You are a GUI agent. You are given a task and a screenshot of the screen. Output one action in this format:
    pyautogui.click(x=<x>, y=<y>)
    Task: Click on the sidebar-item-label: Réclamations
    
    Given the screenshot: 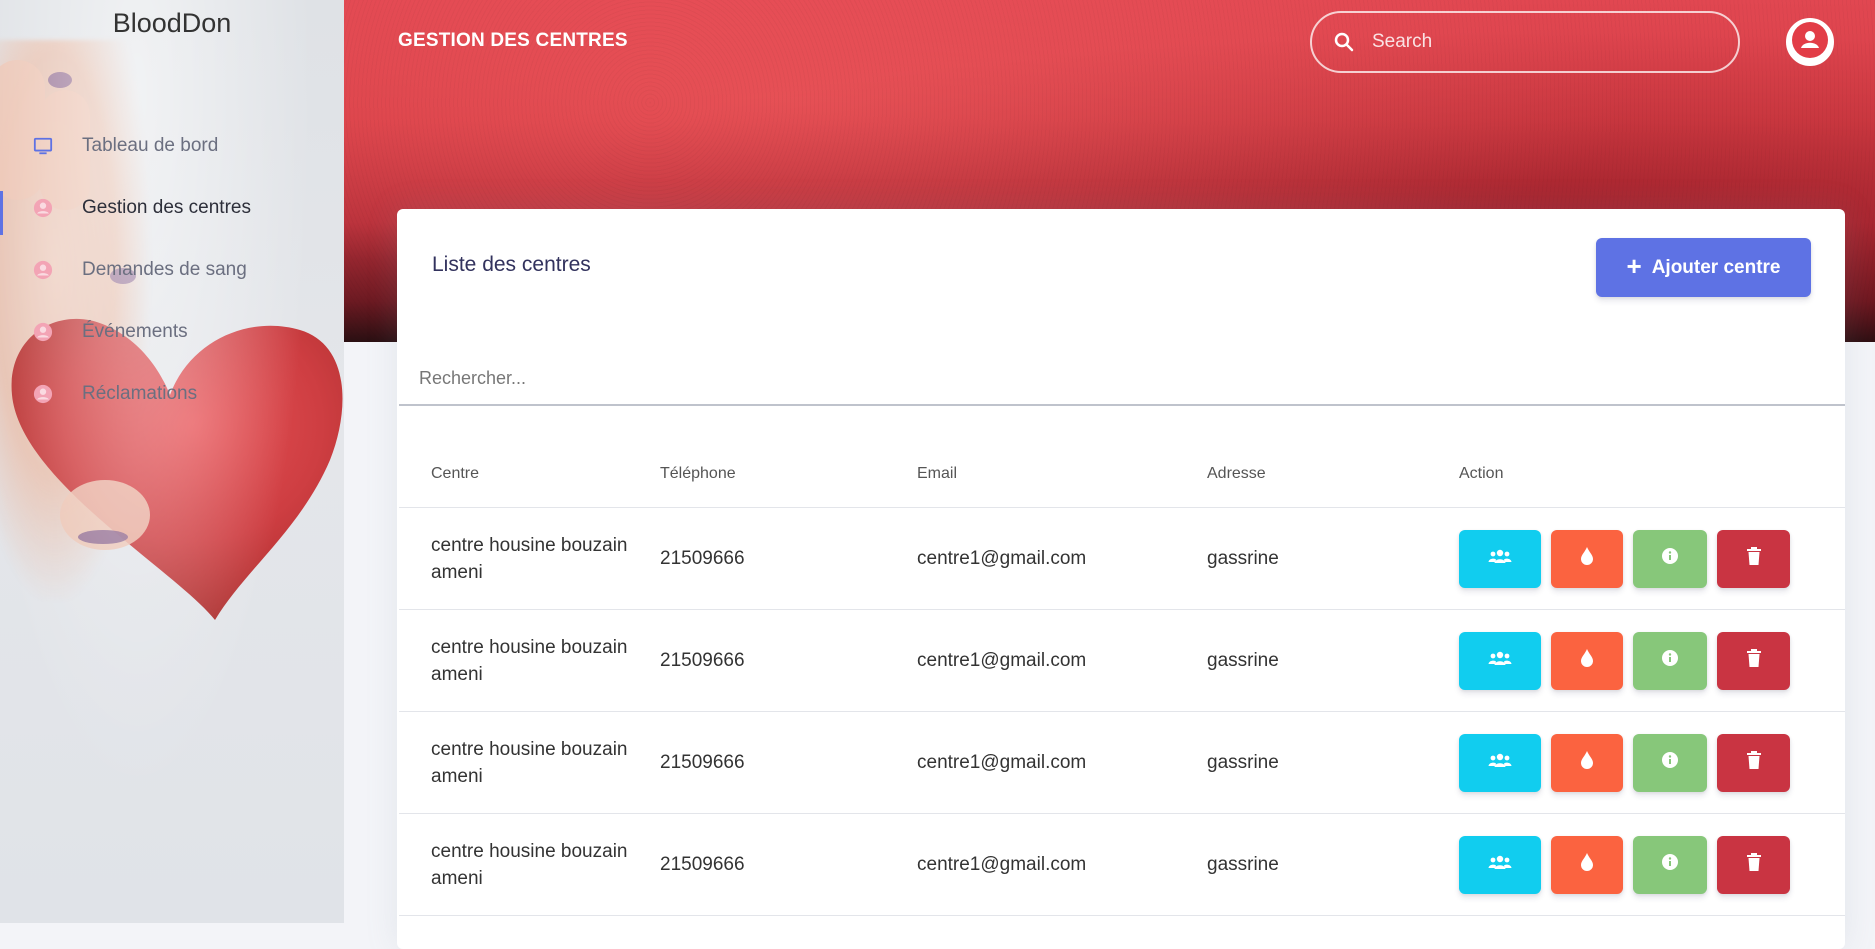 What is the action you would take?
    pyautogui.click(x=140, y=393)
    